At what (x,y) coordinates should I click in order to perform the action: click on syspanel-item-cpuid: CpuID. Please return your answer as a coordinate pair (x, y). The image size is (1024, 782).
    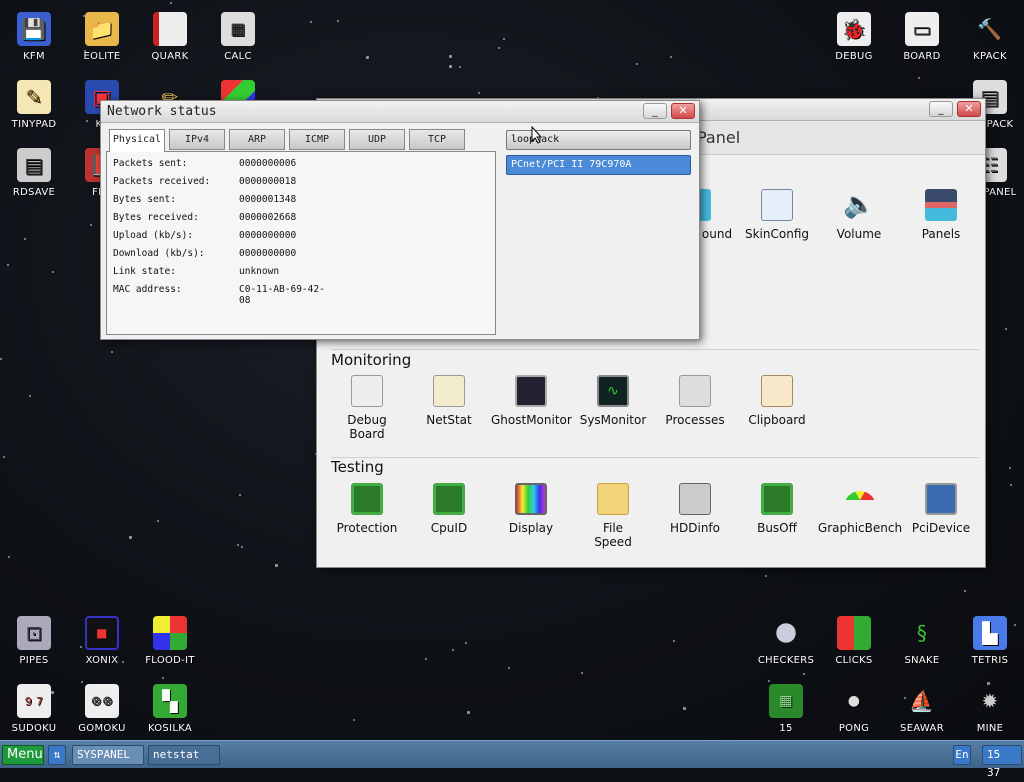
    Looking at the image, I should click on (449, 509).